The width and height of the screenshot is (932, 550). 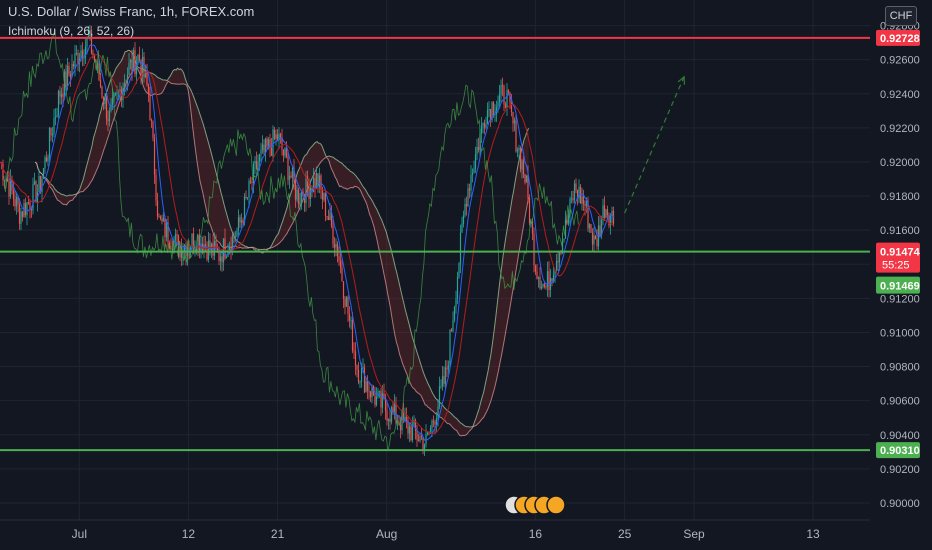 I want to click on y-tick-label: 0.91600, so click(x=900, y=231).